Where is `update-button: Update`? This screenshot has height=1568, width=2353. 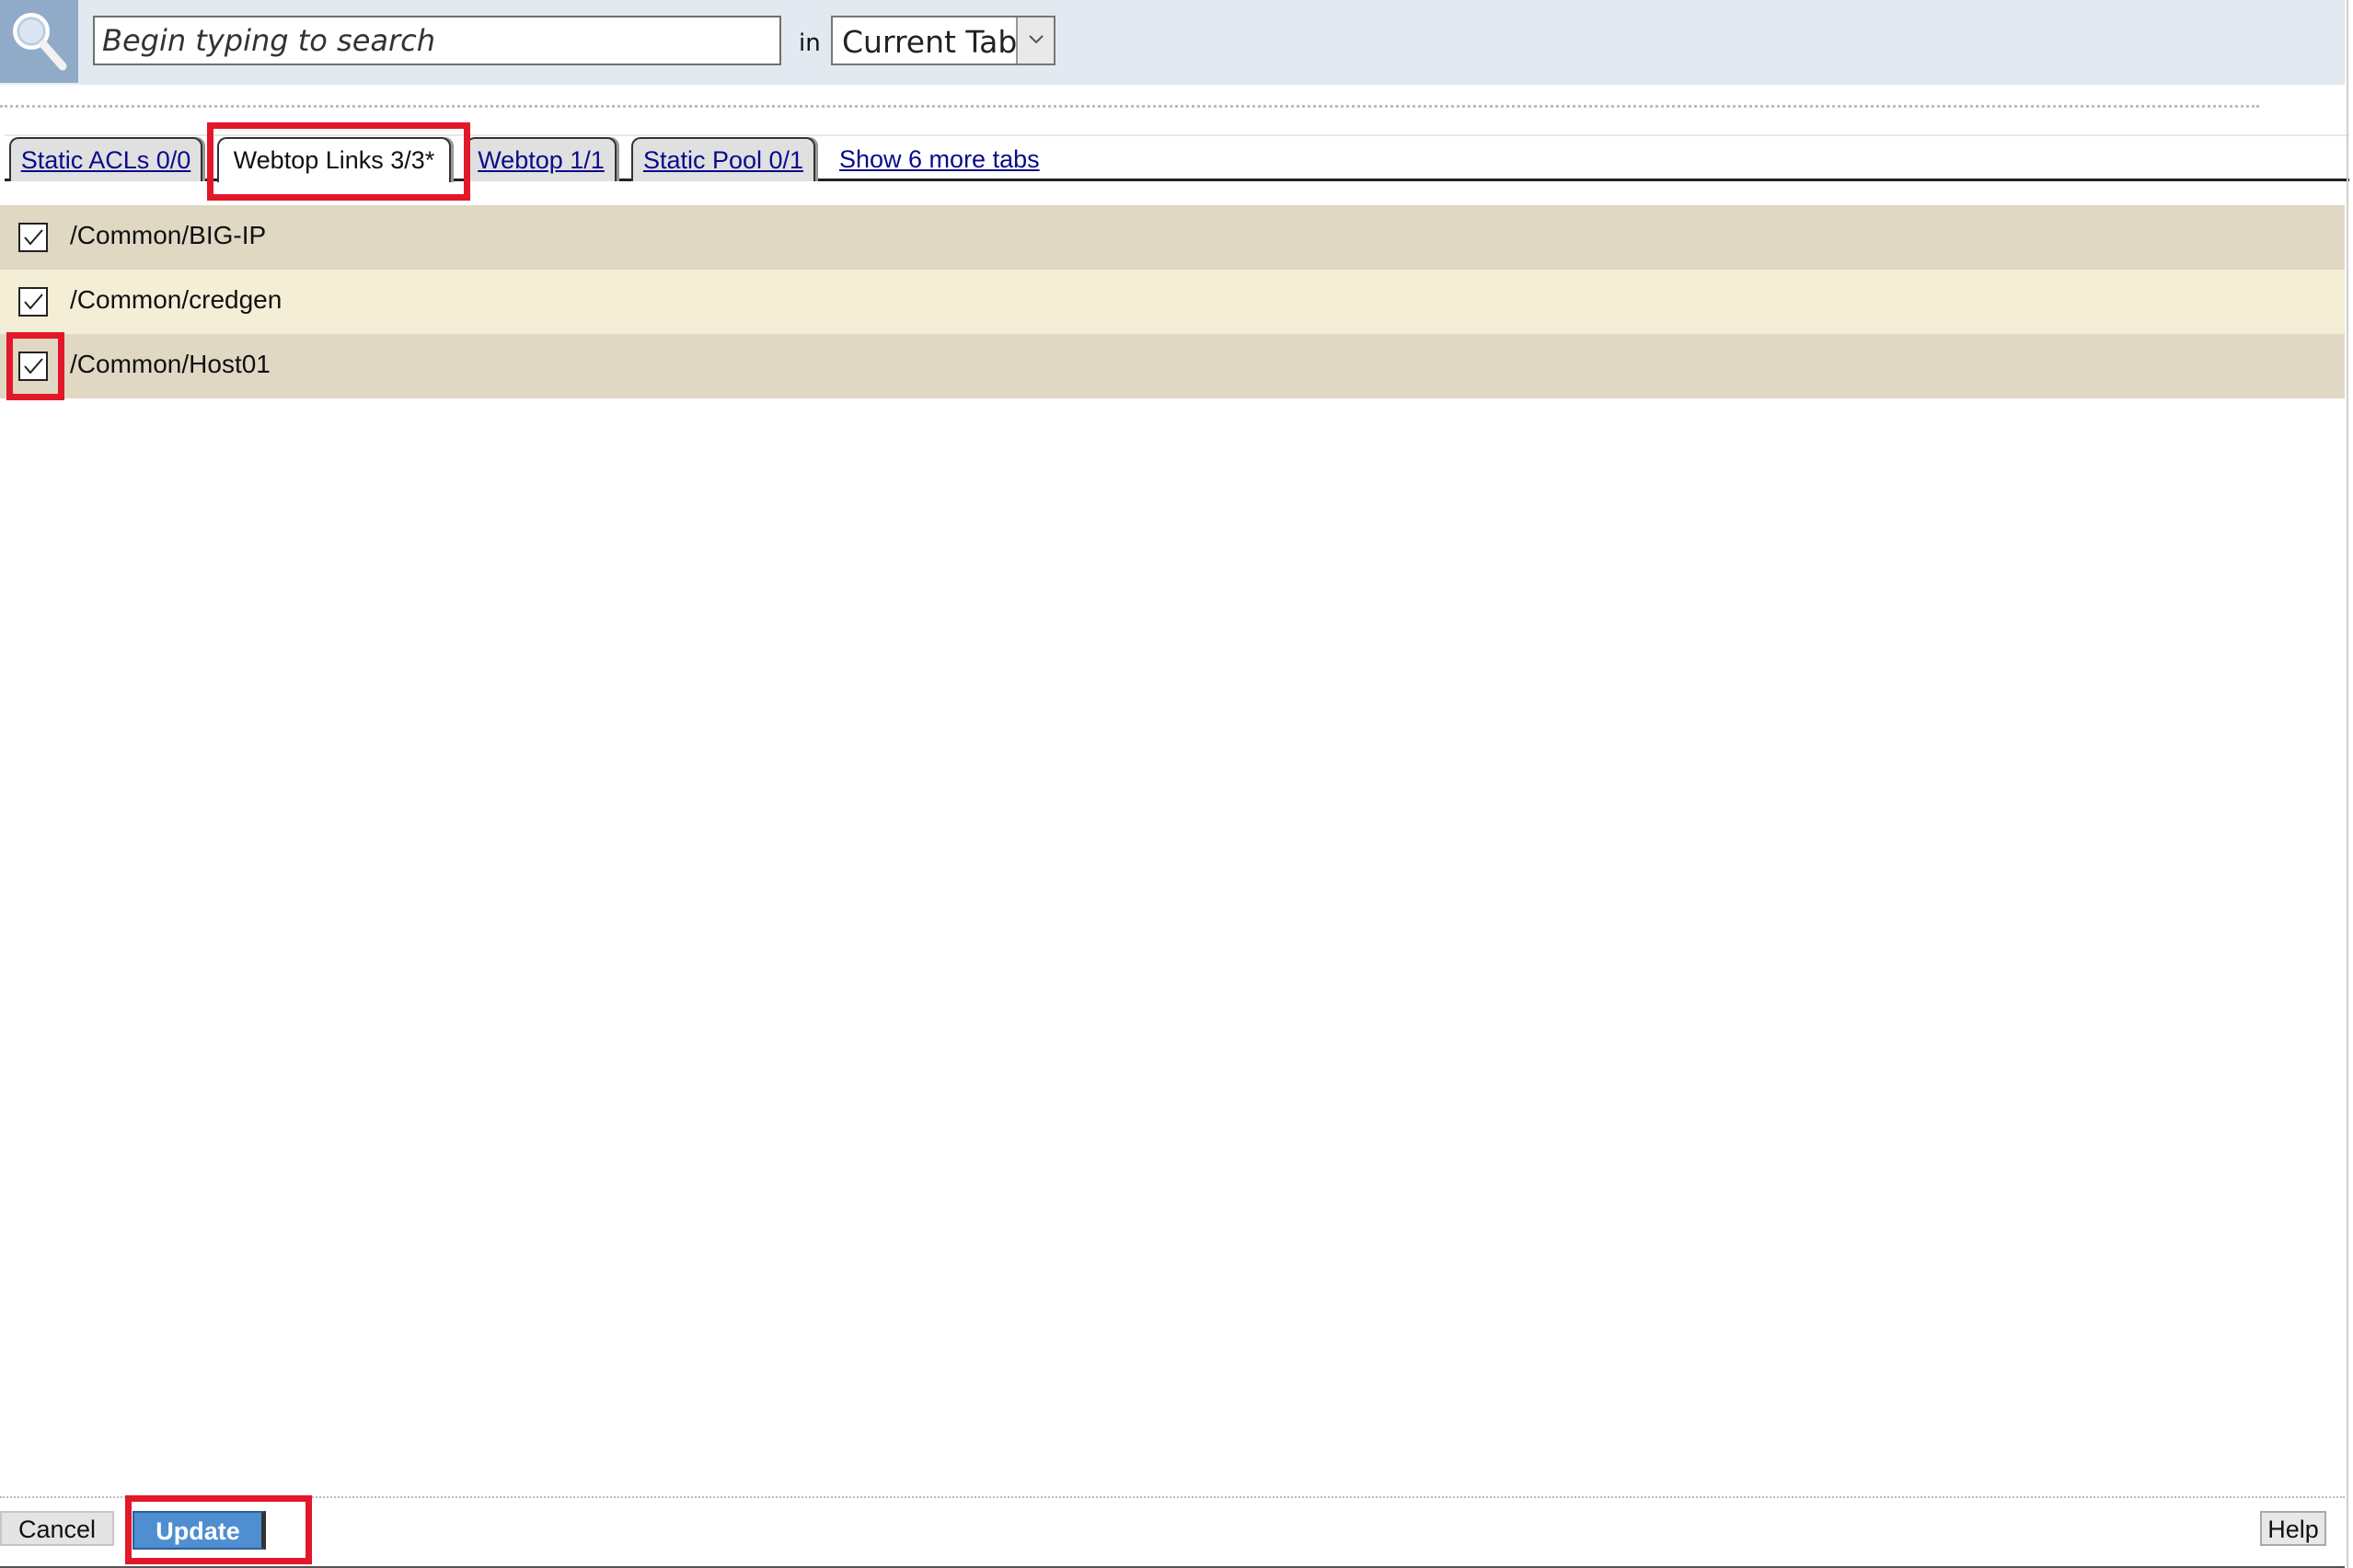 update-button: Update is located at coordinates (199, 1530).